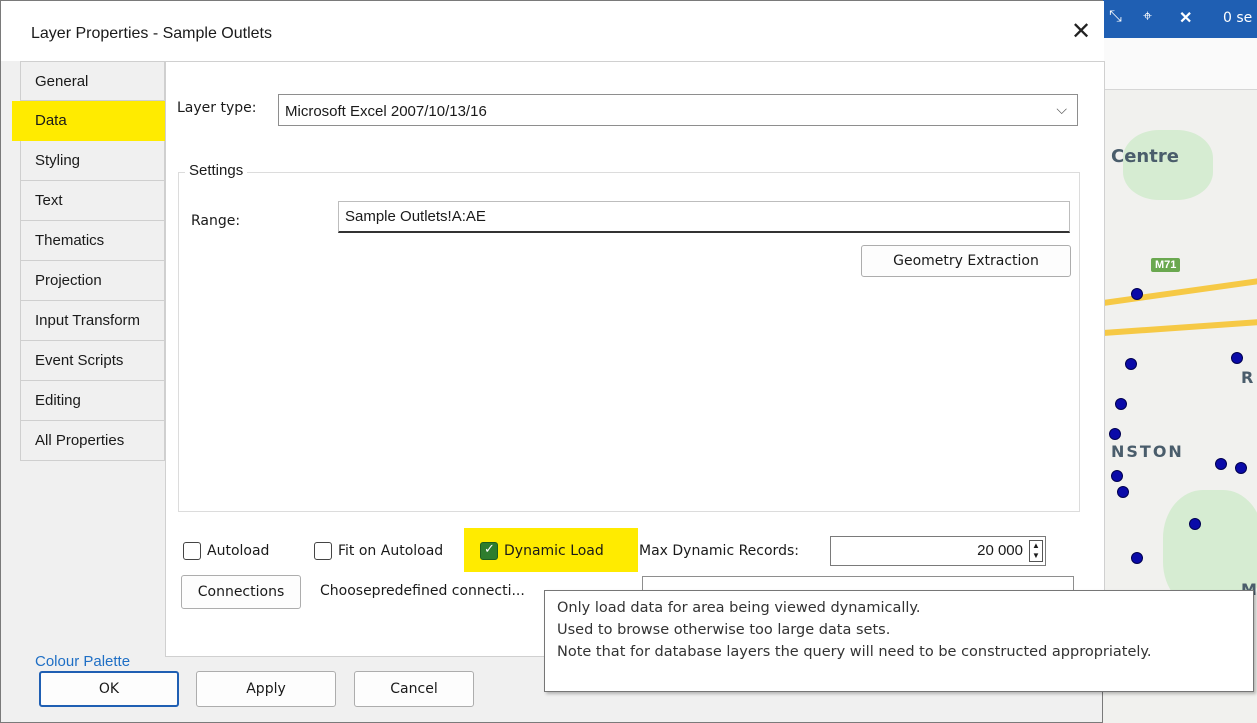  Describe the element at coordinates (151, 33) in the screenshot. I see `dialog-title: Layer Properties - Sample Outlets` at that location.